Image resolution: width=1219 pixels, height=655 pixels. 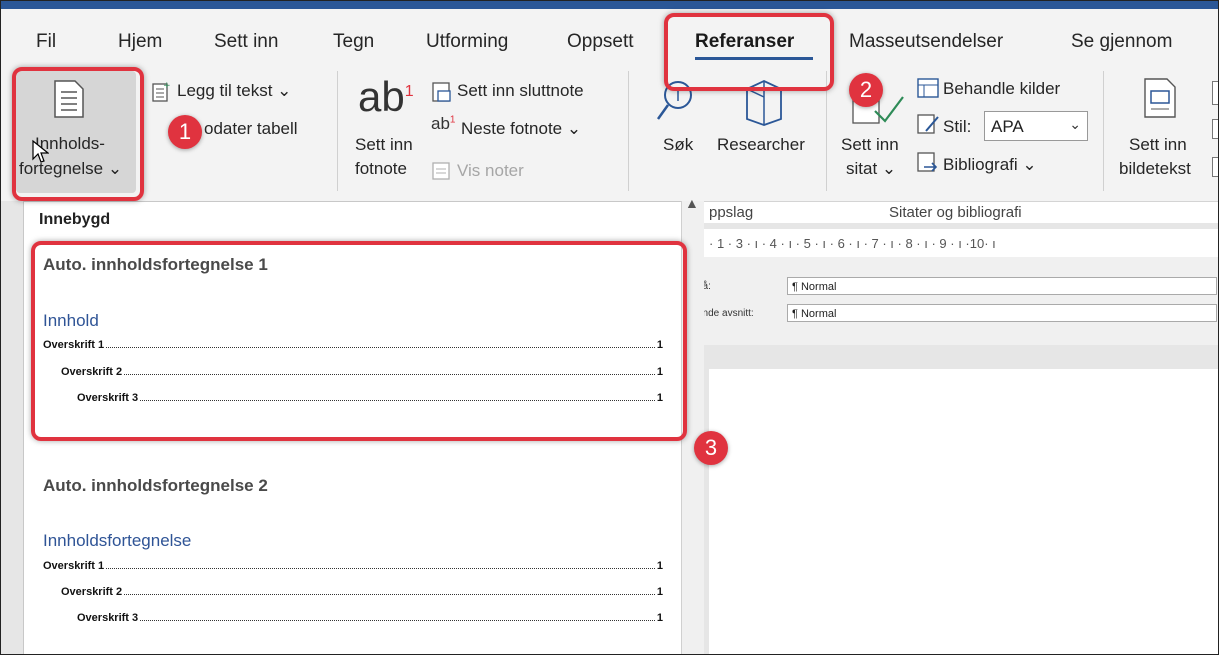 I want to click on step-badge-1: 1, so click(x=185, y=132).